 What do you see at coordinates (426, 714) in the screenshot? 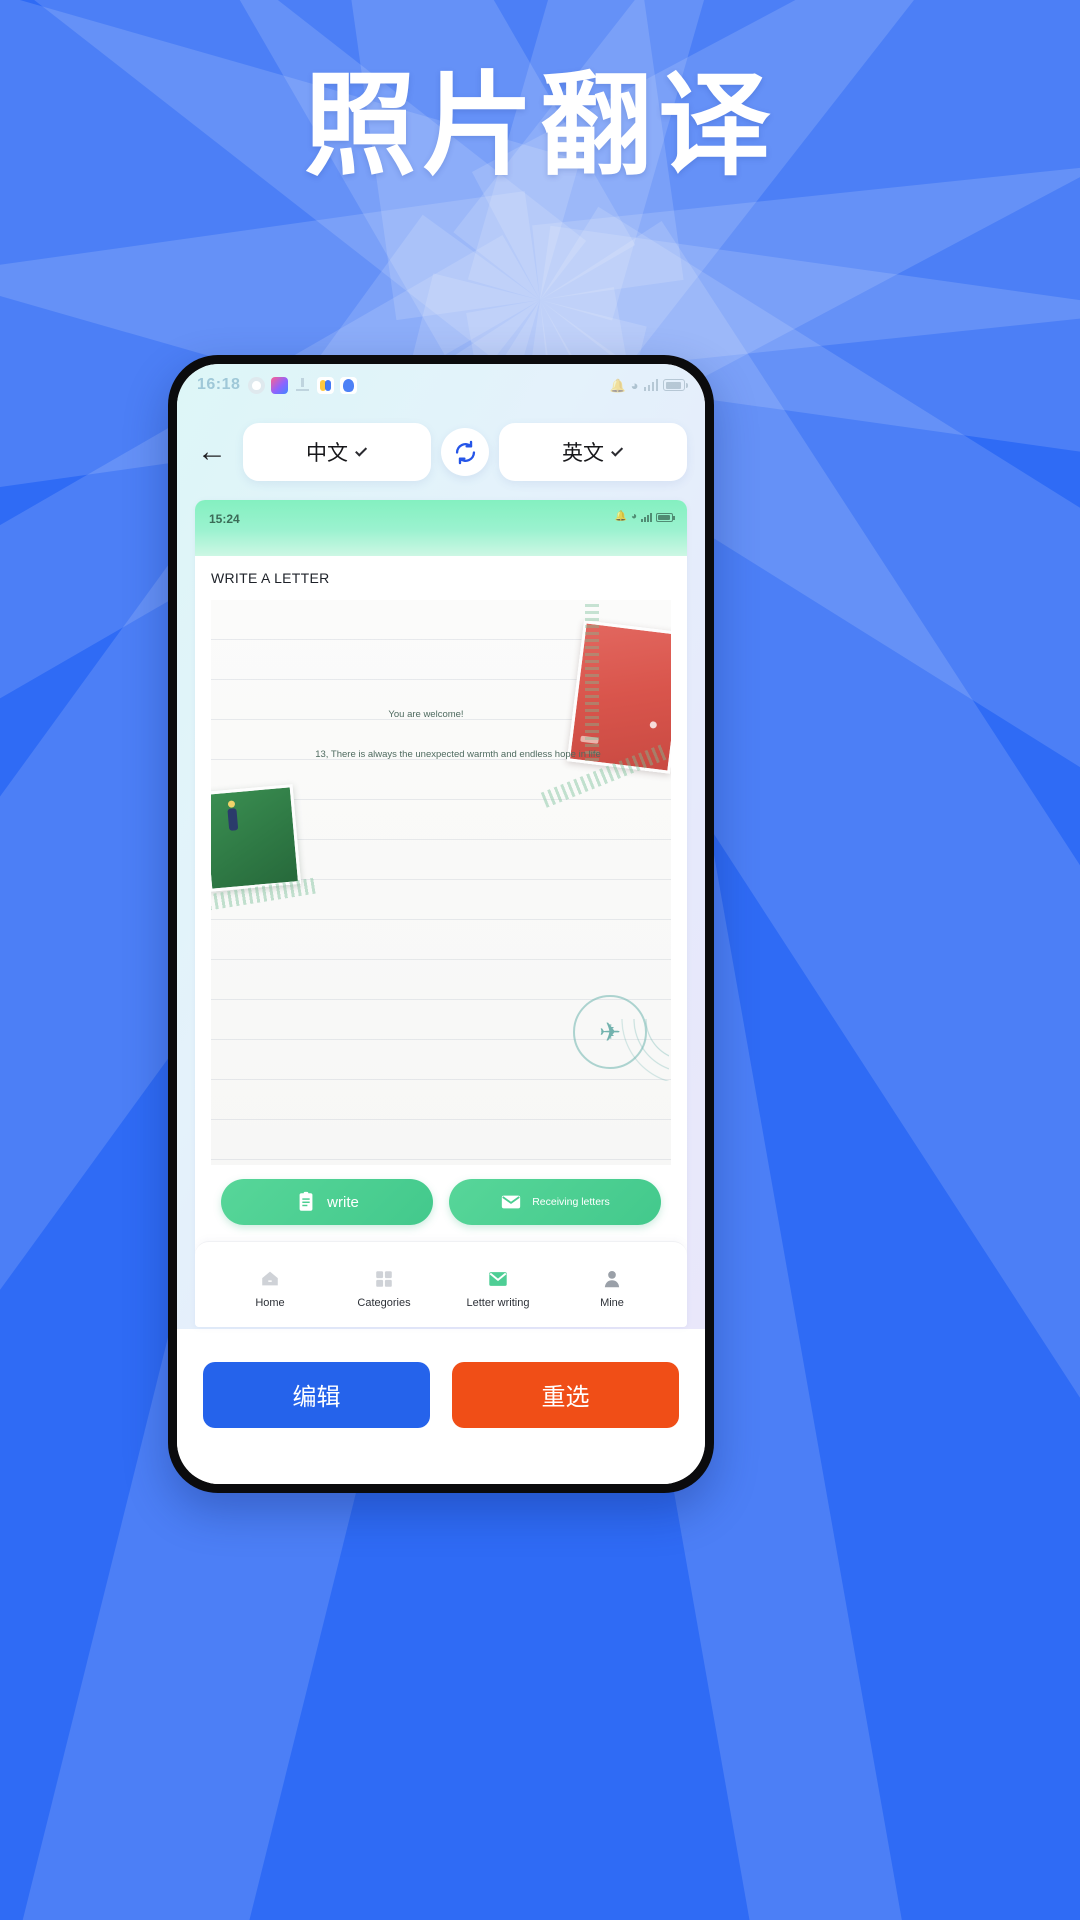
I see `letter-greeting: You are welcome!` at bounding box center [426, 714].